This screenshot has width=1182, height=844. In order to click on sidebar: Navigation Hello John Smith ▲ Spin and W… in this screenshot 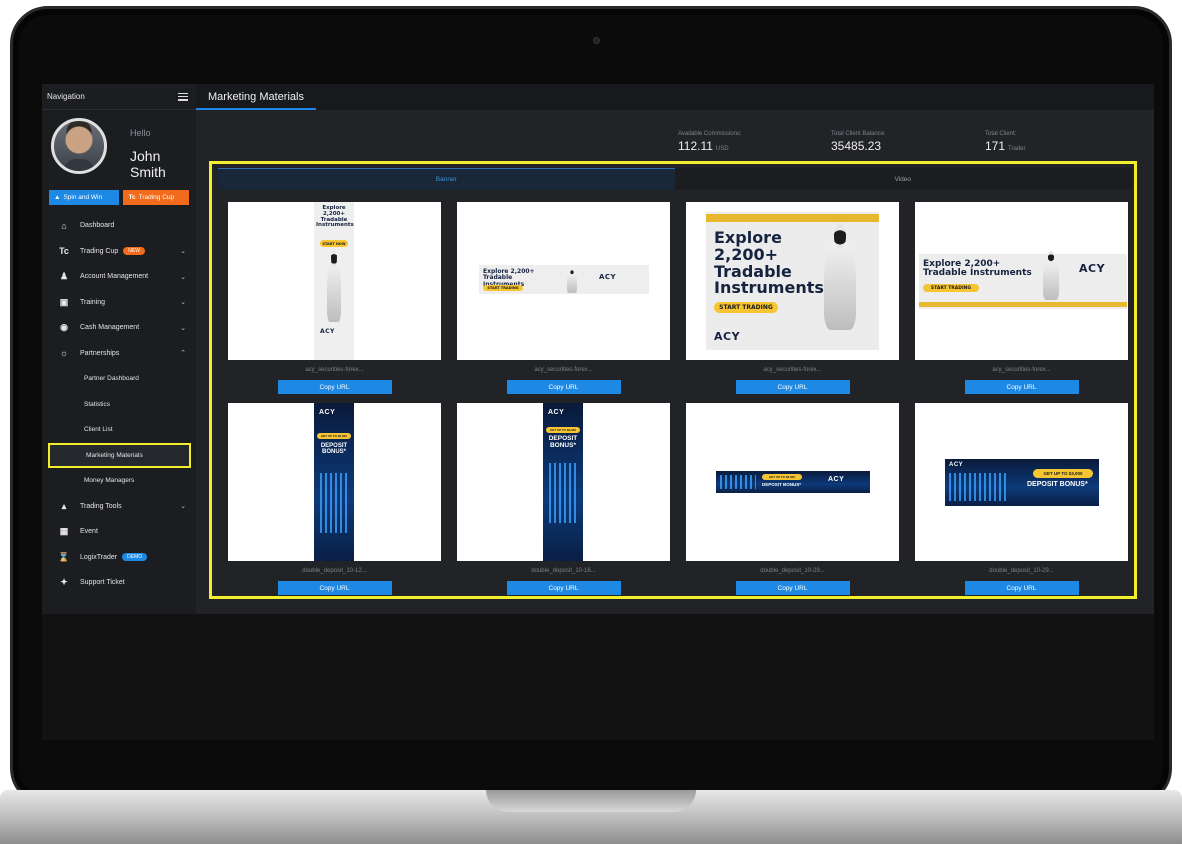, I will do `click(119, 349)`.